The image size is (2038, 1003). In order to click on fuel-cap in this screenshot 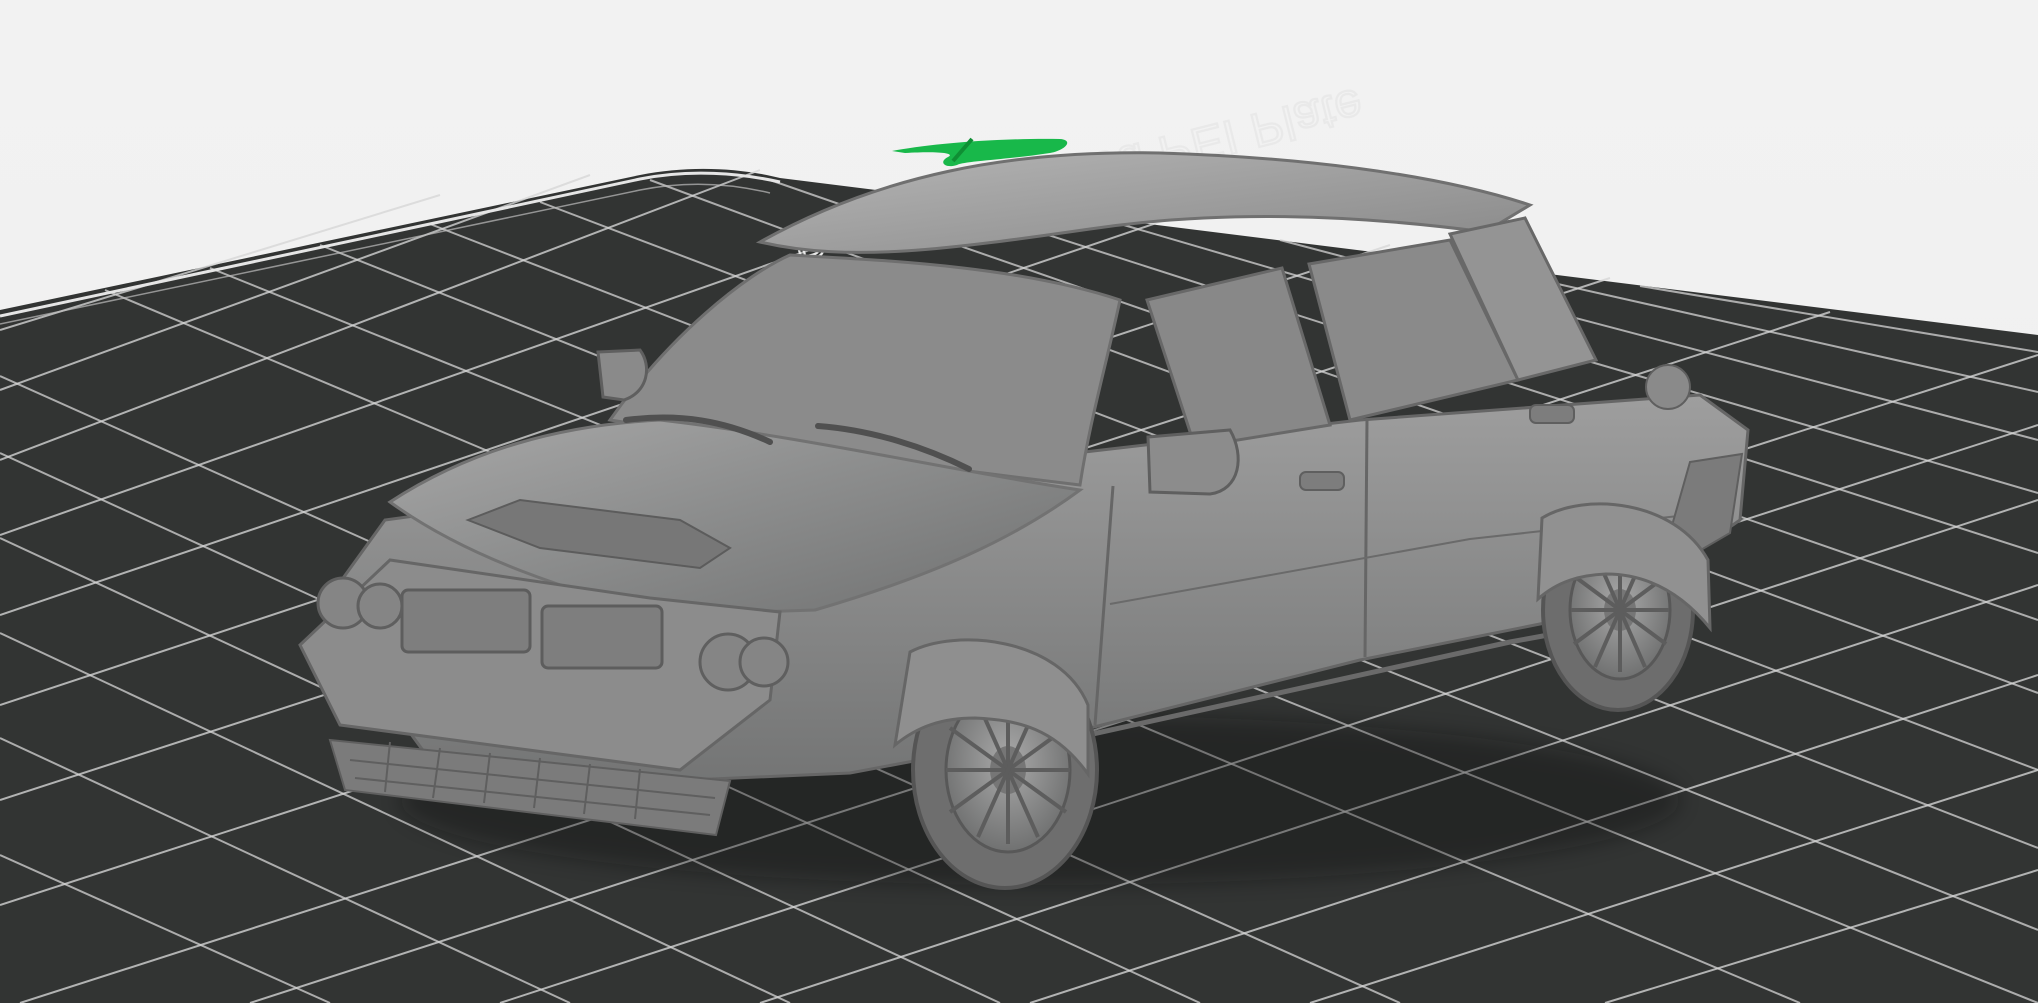, I will do `click(1668, 387)`.